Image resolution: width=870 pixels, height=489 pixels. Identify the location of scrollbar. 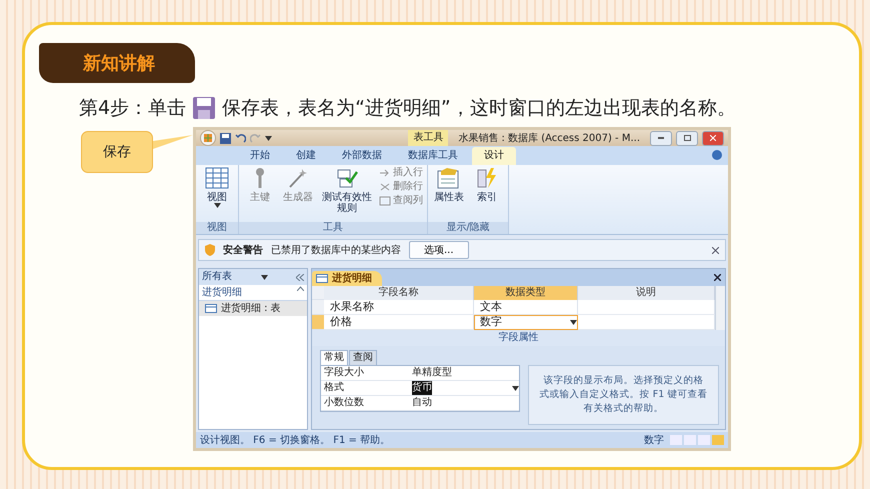
(720, 308).